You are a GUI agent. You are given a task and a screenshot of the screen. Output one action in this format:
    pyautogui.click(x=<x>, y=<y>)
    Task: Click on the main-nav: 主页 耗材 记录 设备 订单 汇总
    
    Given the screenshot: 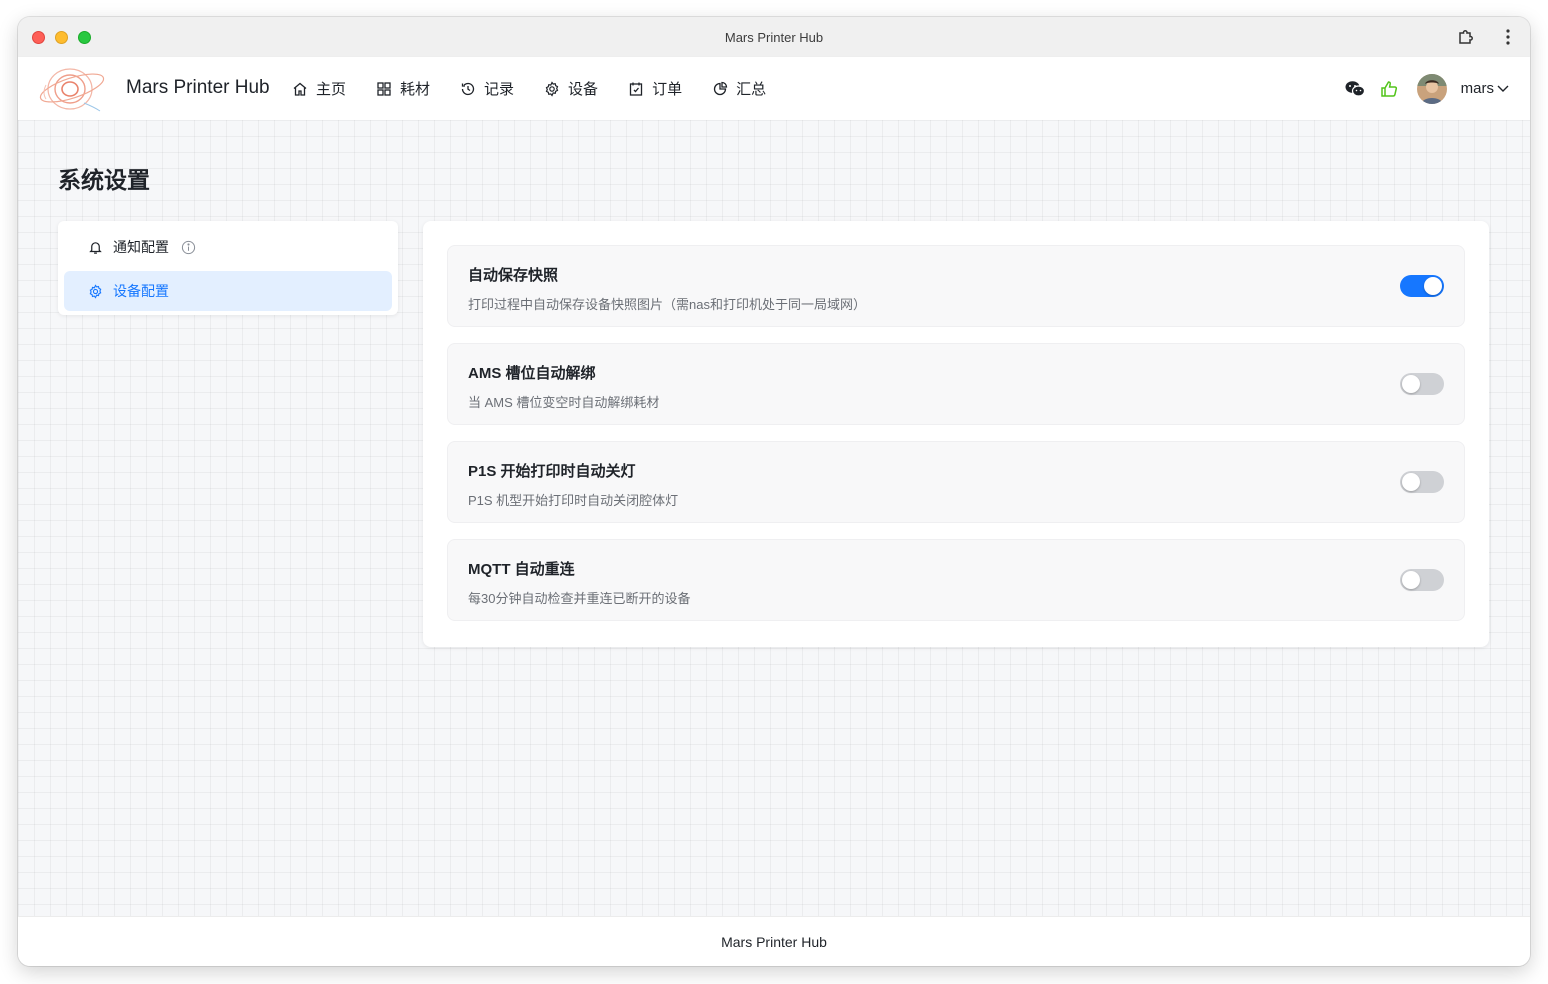 What is the action you would take?
    pyautogui.click(x=529, y=88)
    